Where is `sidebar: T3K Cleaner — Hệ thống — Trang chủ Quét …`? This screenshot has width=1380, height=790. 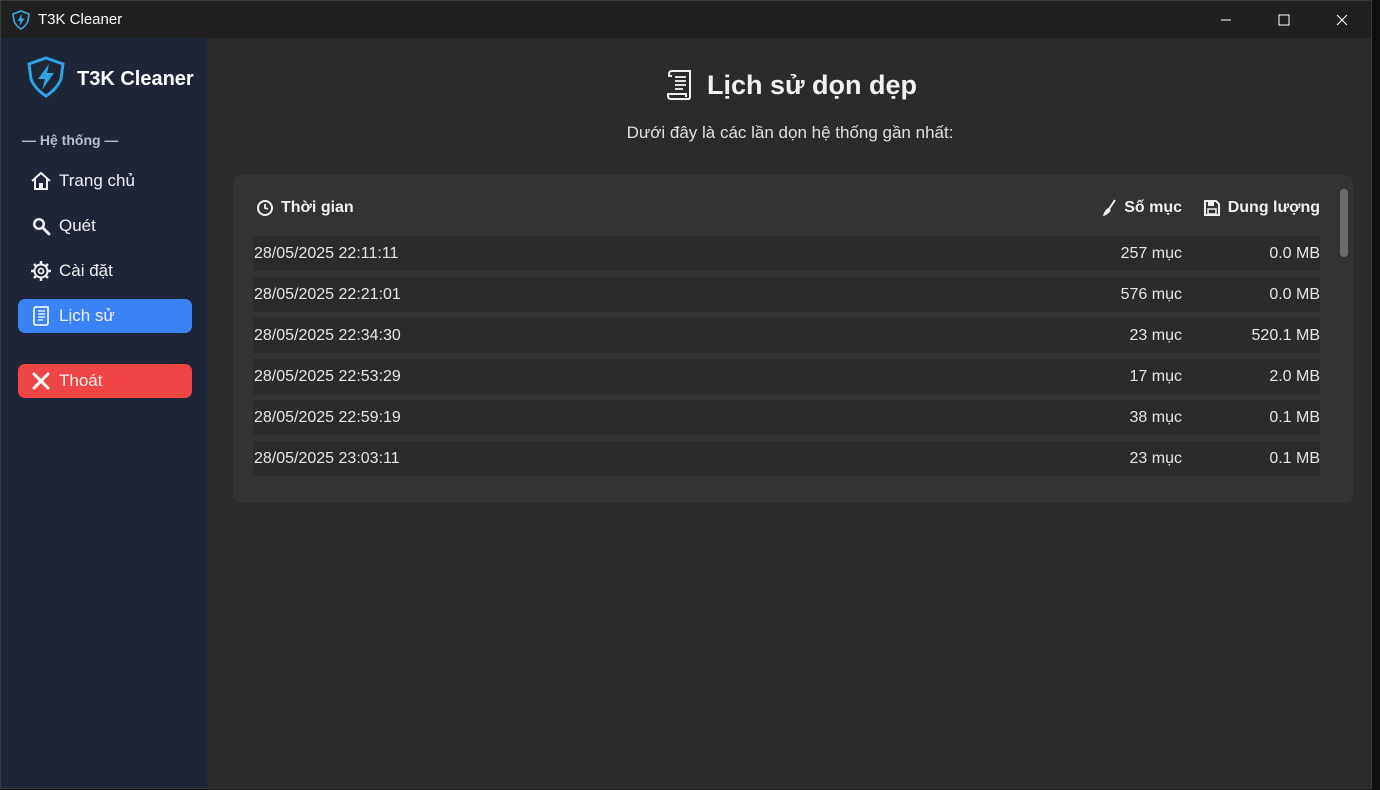 sidebar: T3K Cleaner — Hệ thống — Trang chủ Quét … is located at coordinates (104, 413).